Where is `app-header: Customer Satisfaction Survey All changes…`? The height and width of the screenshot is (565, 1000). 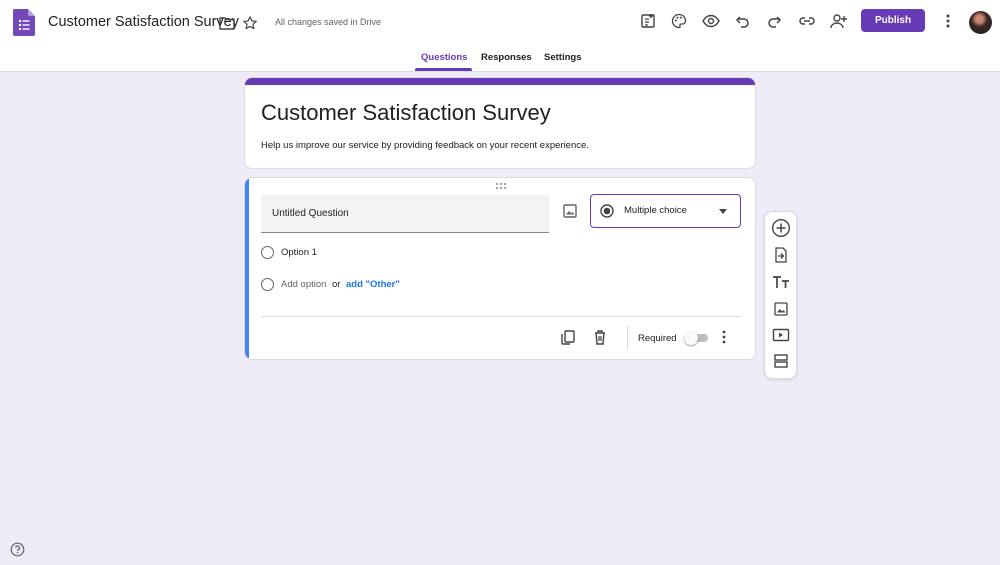 app-header: Customer Satisfaction Survey All changes… is located at coordinates (500, 36).